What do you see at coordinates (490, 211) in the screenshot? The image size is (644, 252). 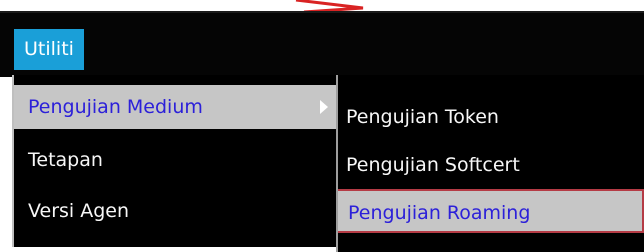 I see `submenu-item-pengujian-roaming: Pengujian Roaming` at bounding box center [490, 211].